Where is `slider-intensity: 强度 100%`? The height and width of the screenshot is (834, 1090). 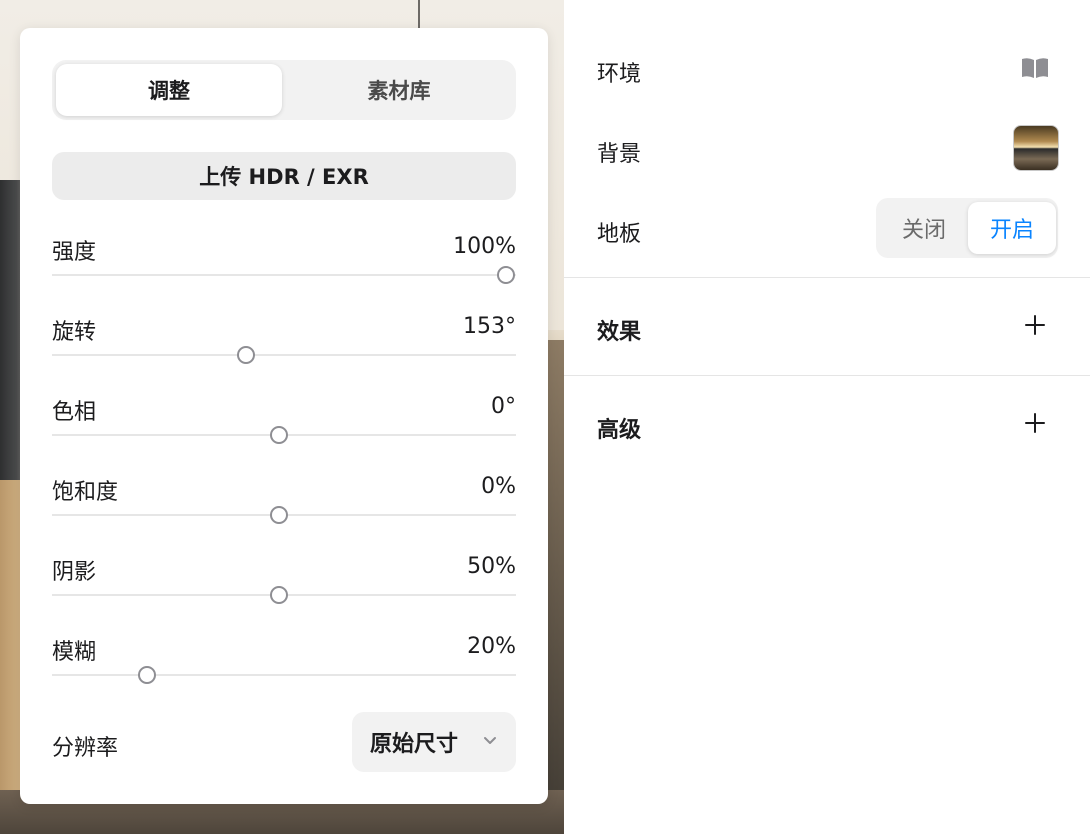
slider-intensity: 强度 100% is located at coordinates (284, 274).